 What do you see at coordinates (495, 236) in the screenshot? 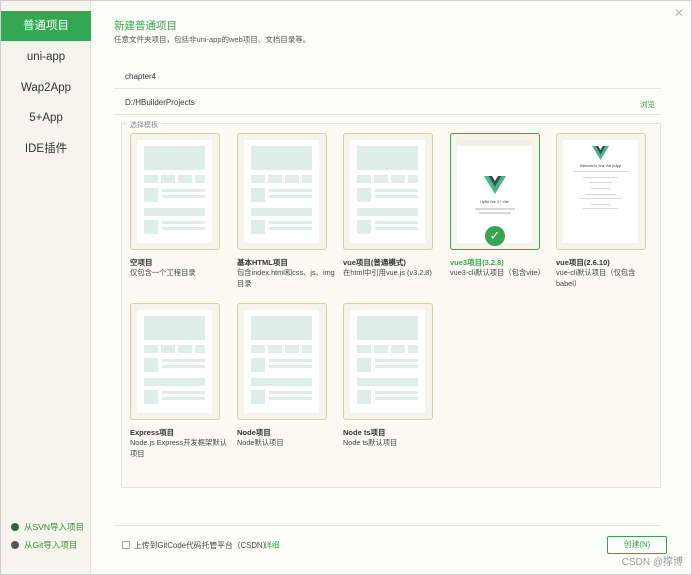
I see `selected-check-icon: ✓` at bounding box center [495, 236].